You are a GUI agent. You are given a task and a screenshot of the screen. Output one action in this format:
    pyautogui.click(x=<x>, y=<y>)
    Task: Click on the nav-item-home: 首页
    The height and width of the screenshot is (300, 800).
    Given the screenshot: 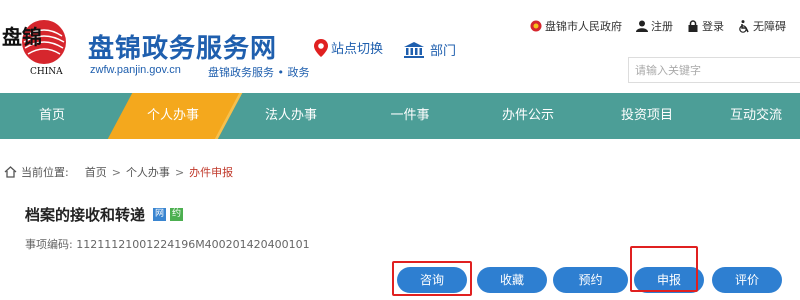 What is the action you would take?
    pyautogui.click(x=52, y=116)
    